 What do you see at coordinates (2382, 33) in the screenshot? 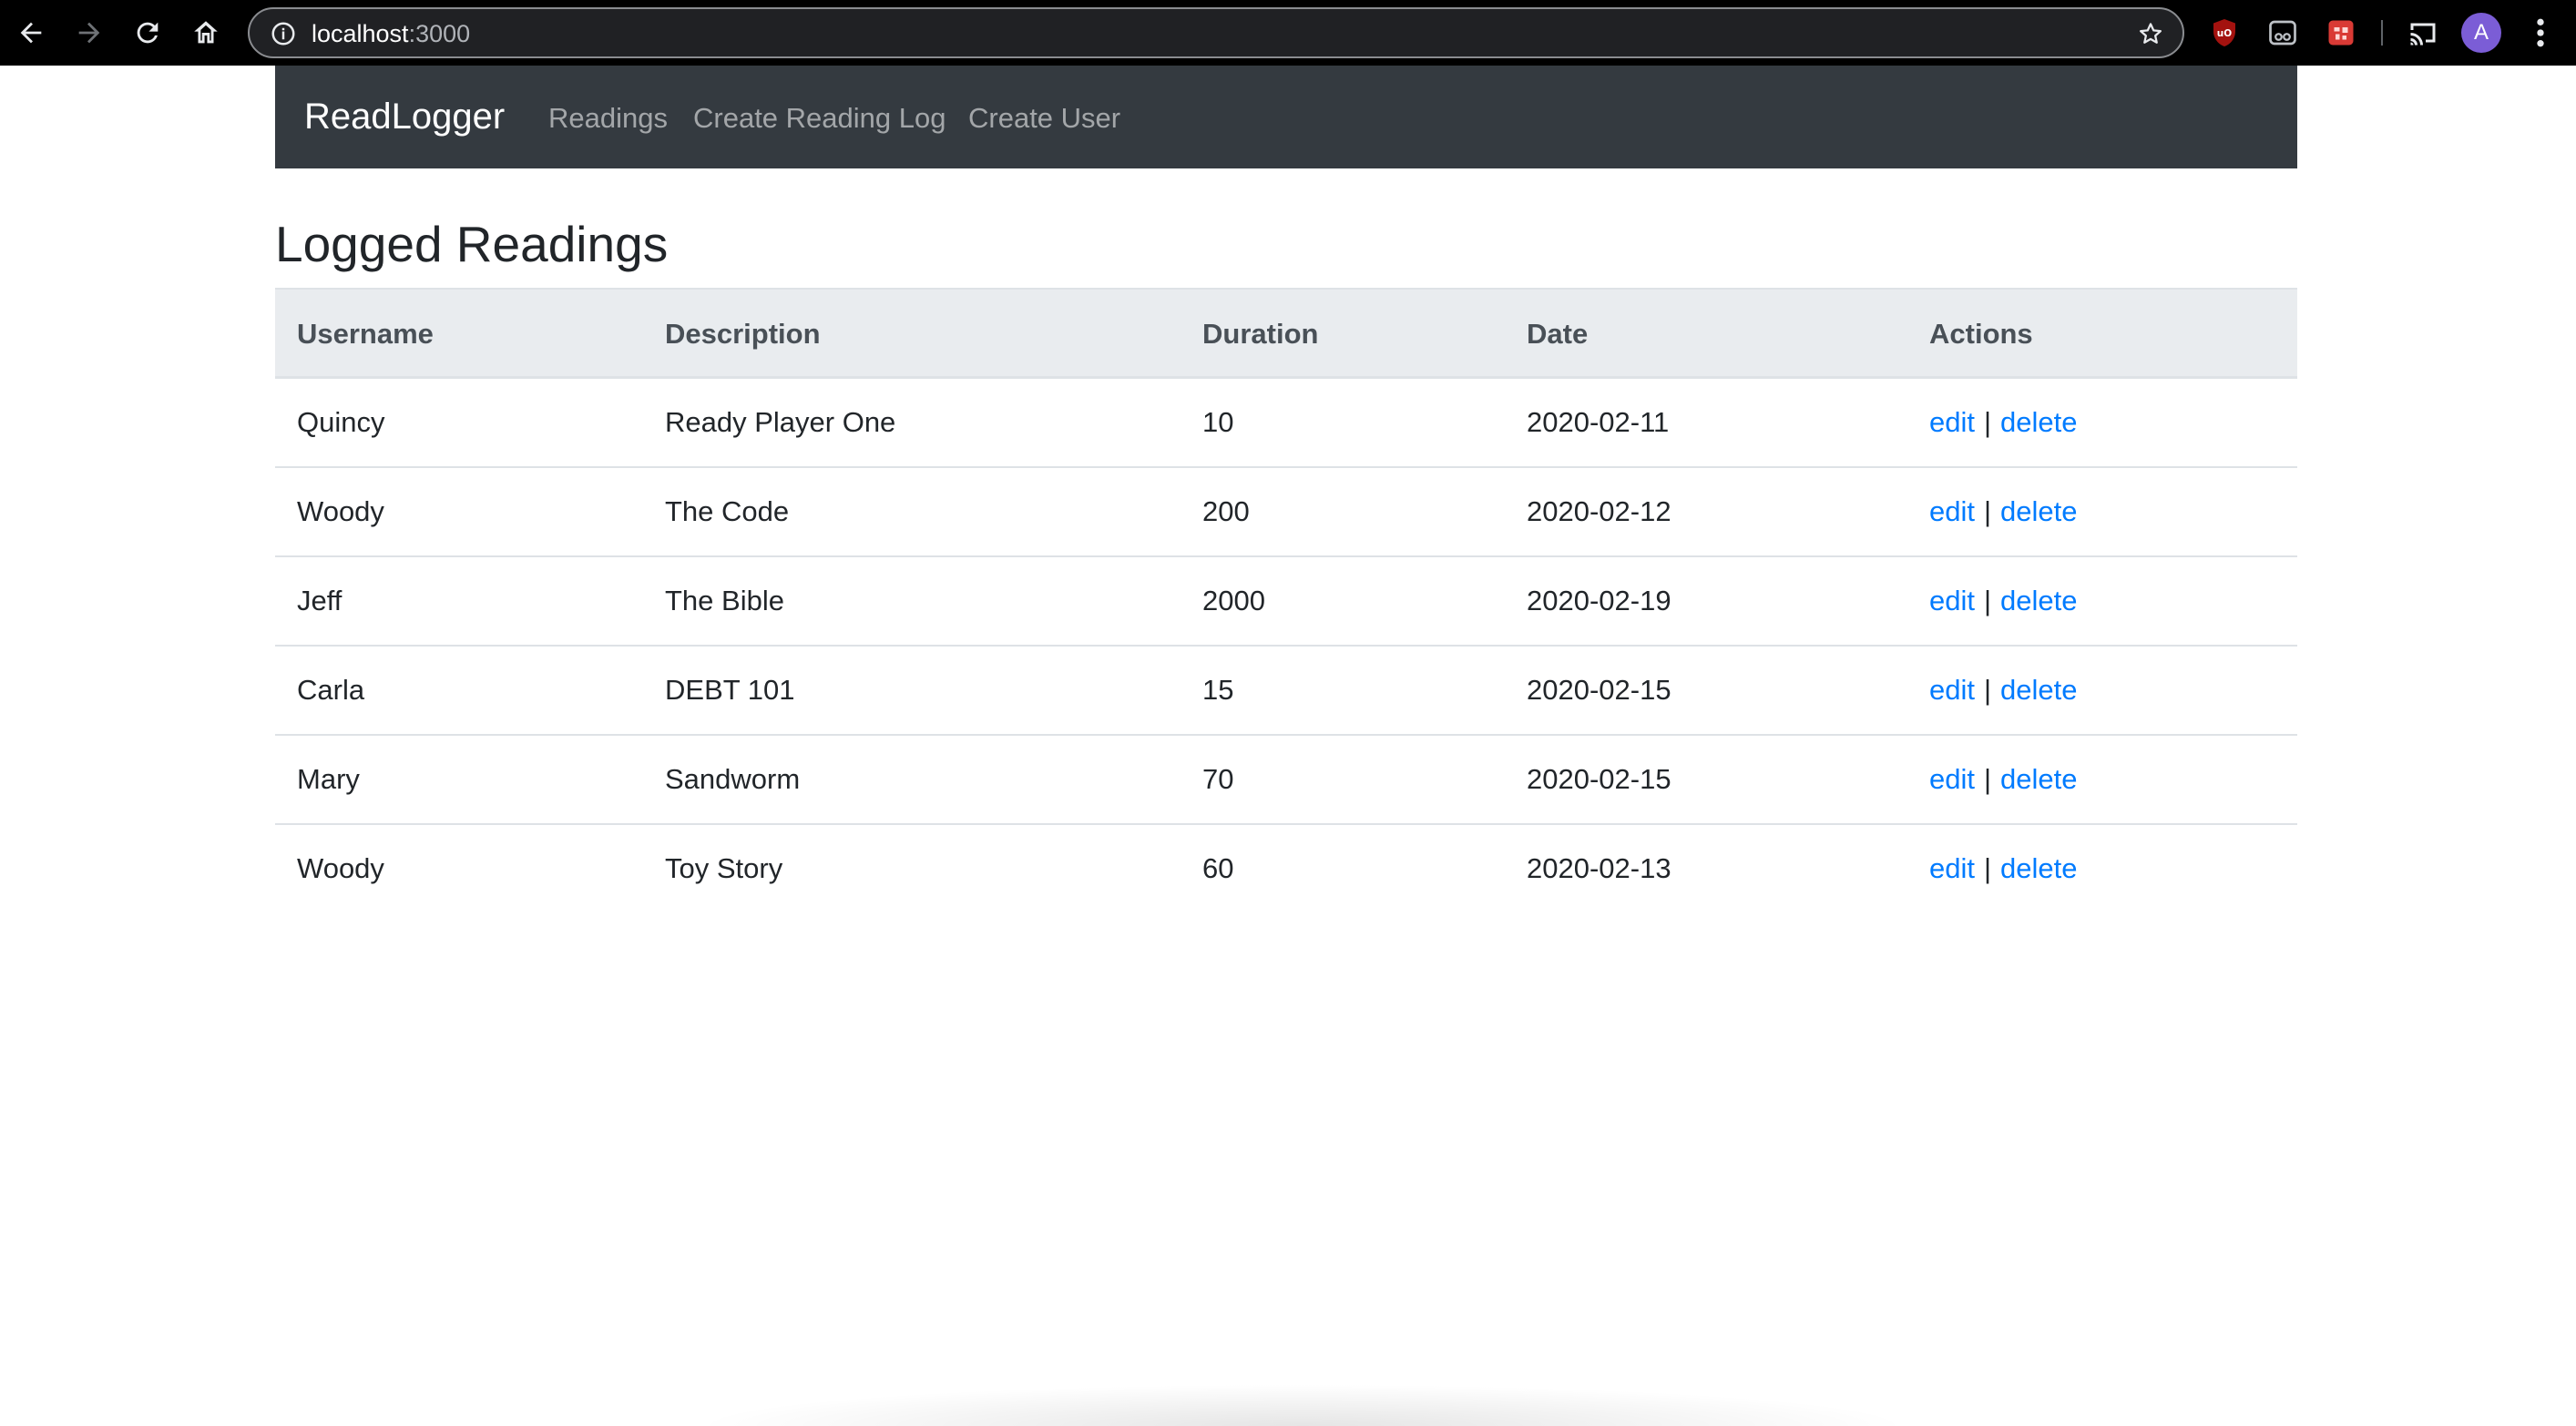
I see `toolbar-divider` at bounding box center [2382, 33].